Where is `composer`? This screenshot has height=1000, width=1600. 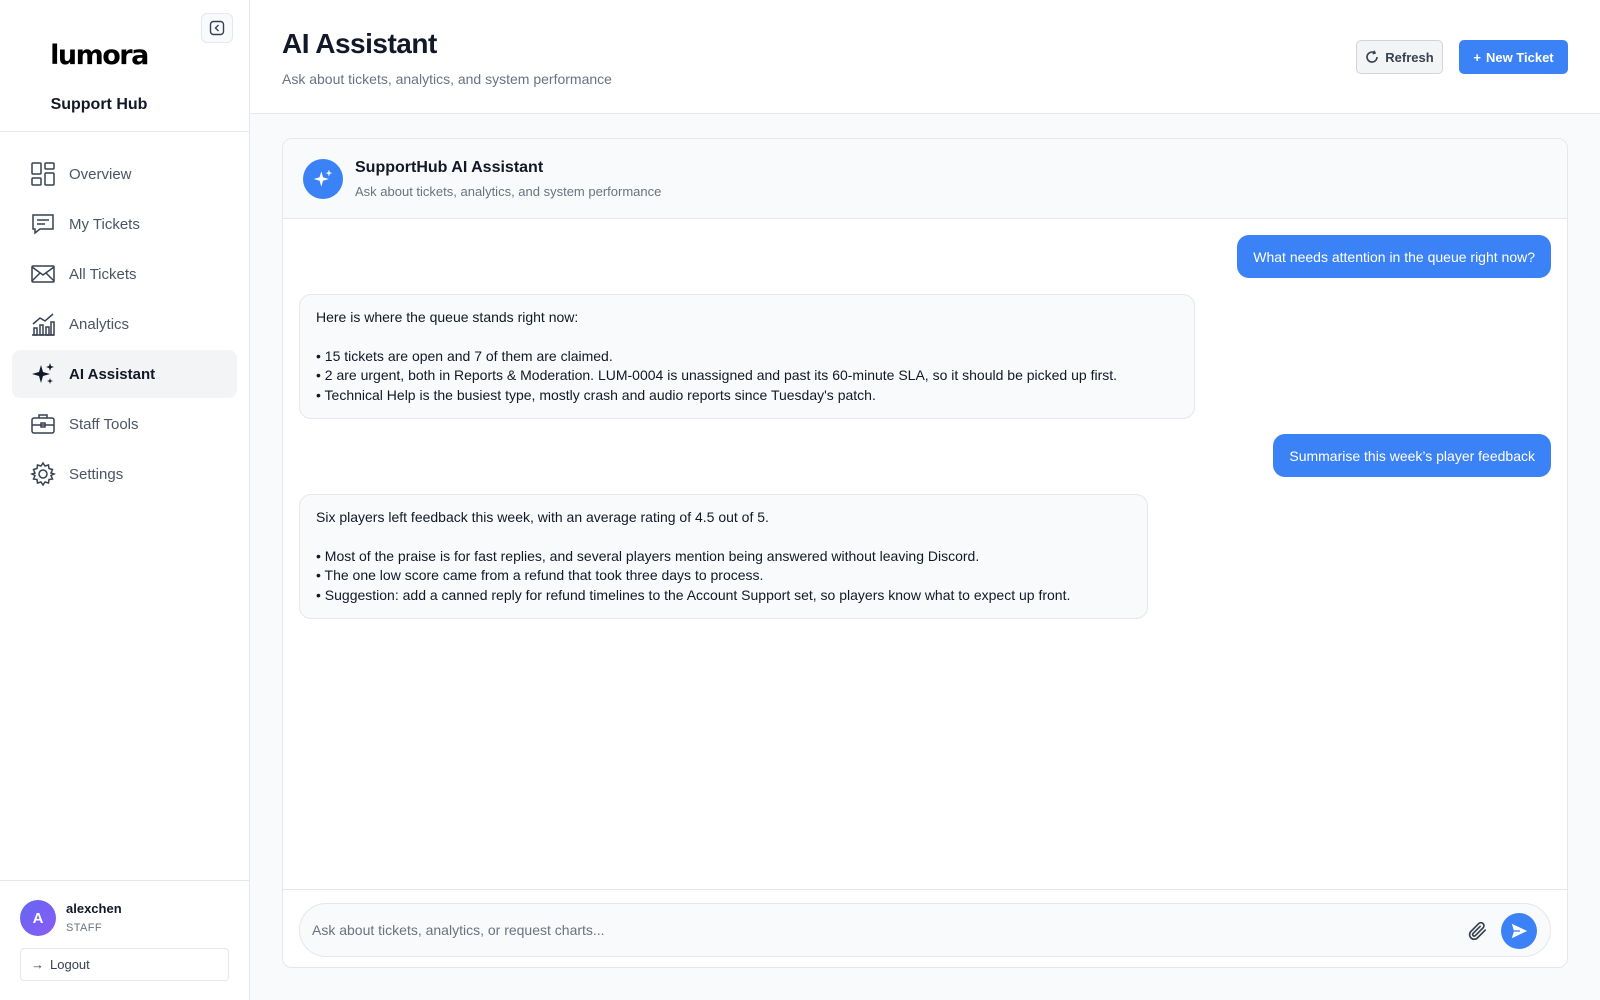 composer is located at coordinates (925, 928).